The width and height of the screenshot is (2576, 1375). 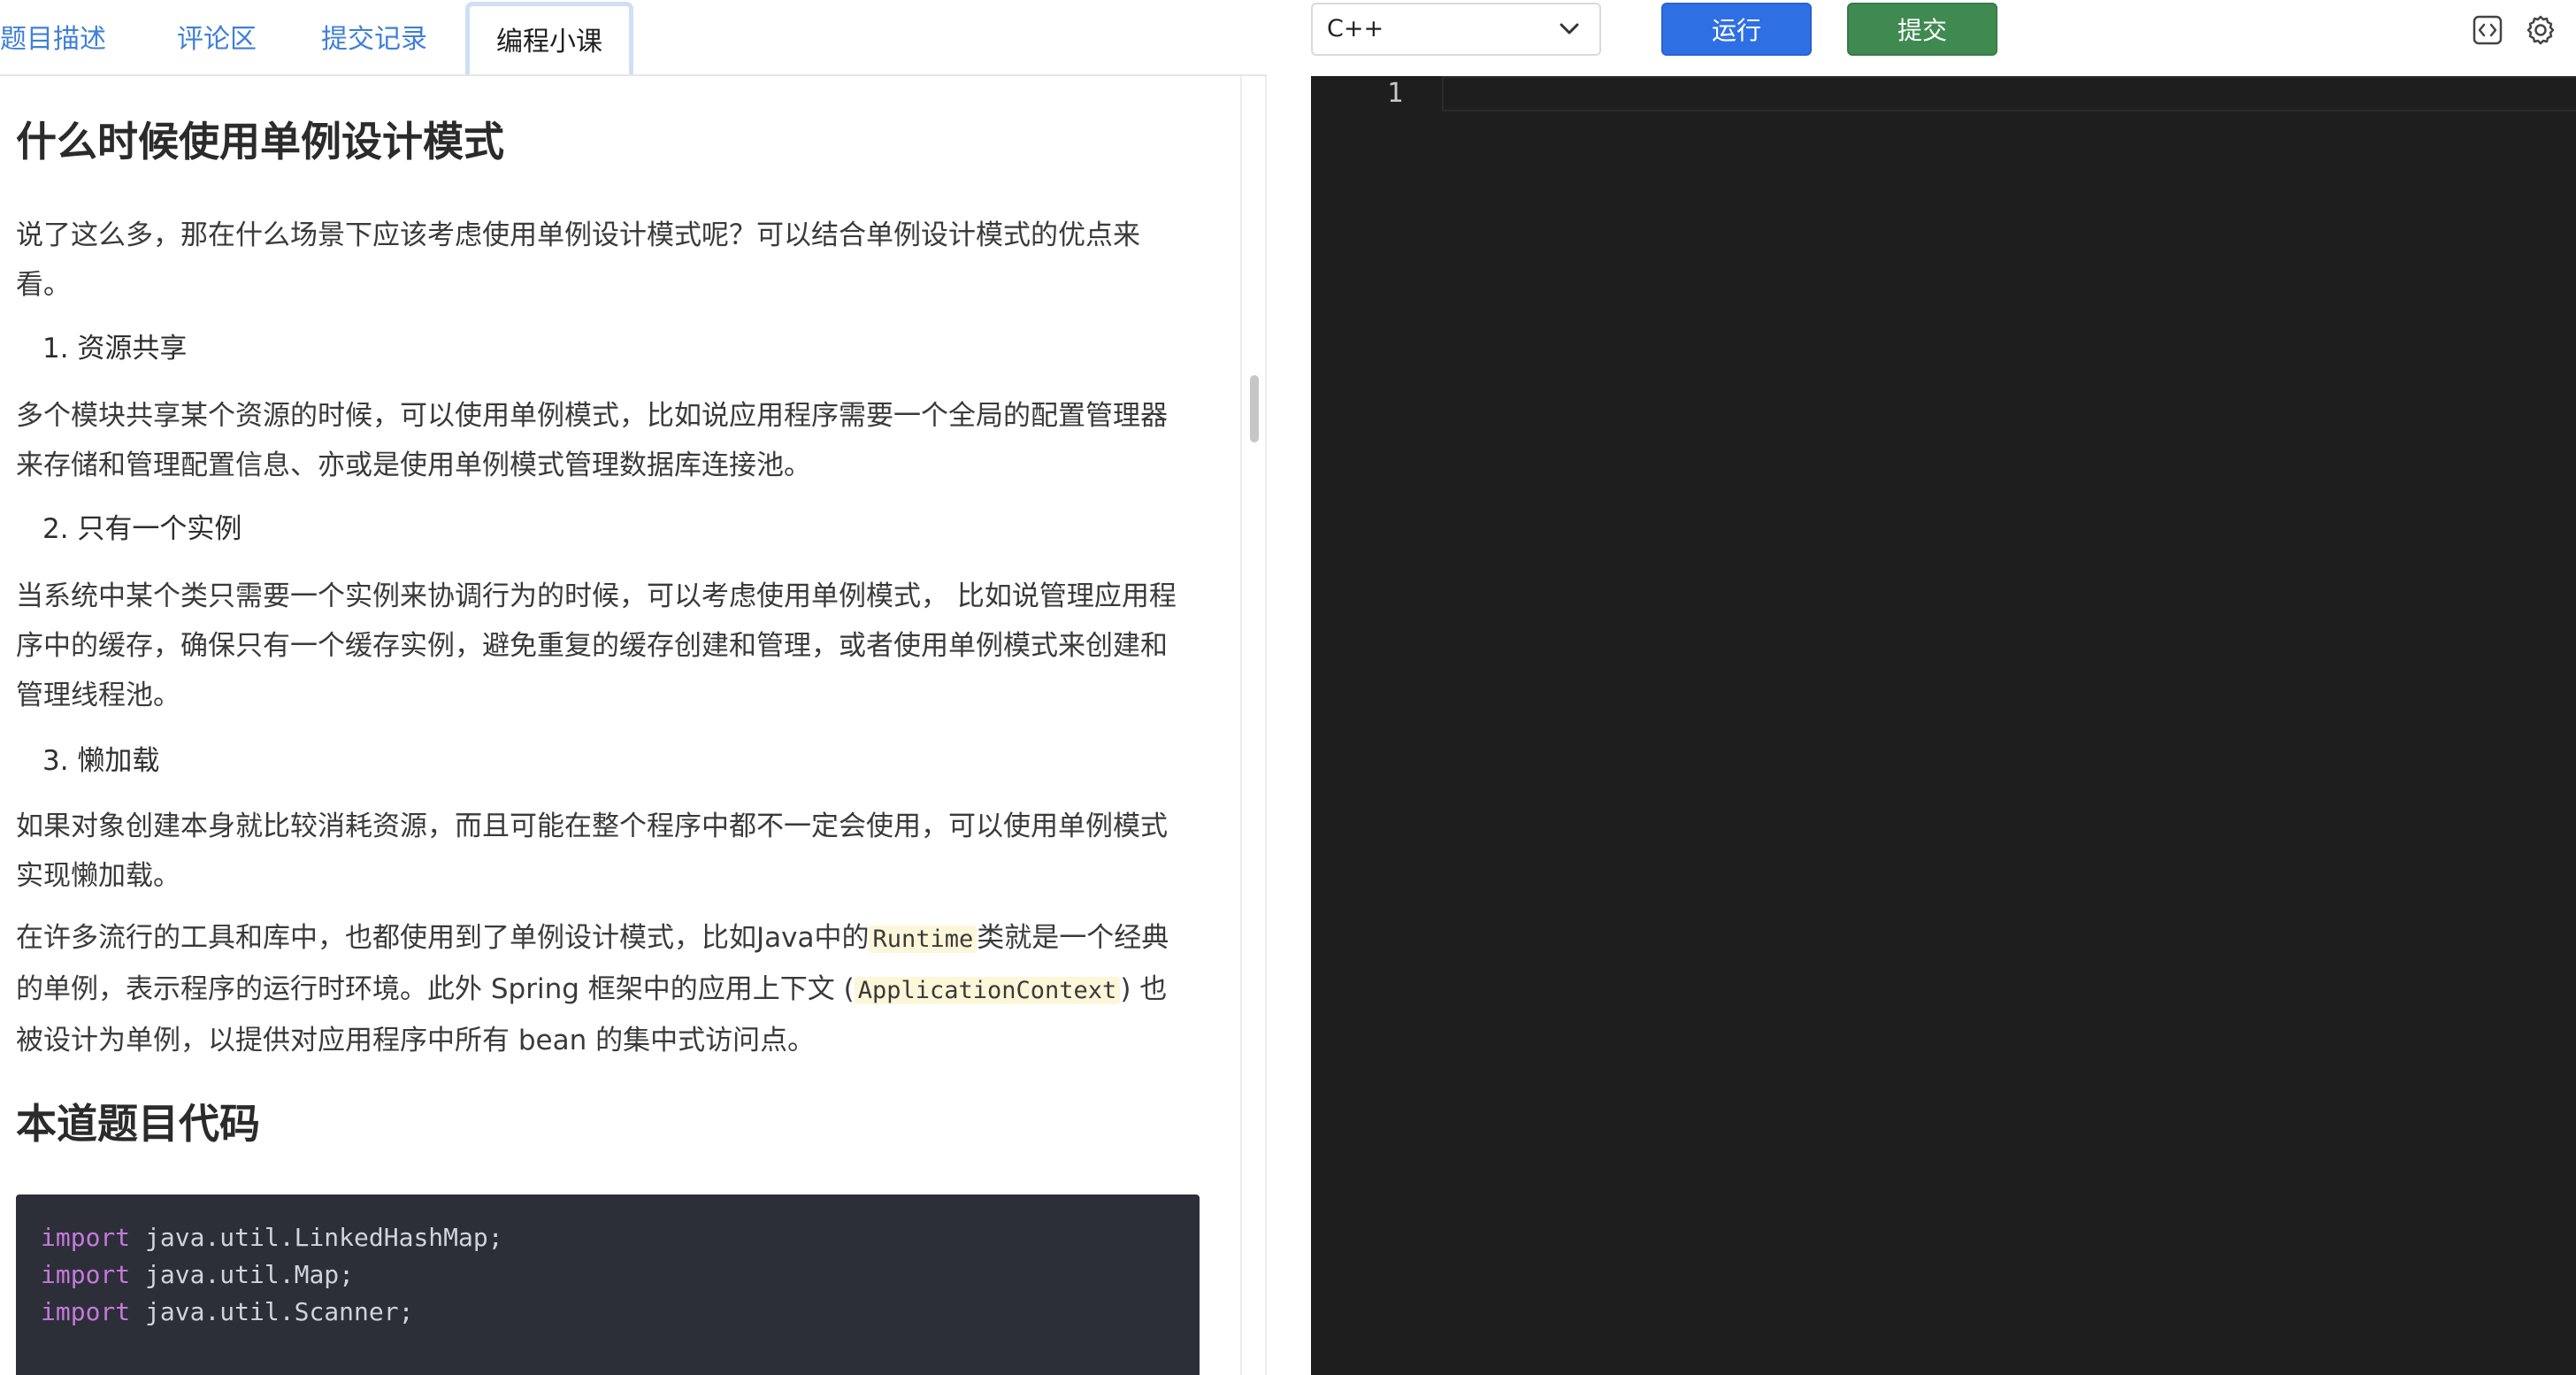 I want to click on code-text: java.util.Map;, so click(x=242, y=1274).